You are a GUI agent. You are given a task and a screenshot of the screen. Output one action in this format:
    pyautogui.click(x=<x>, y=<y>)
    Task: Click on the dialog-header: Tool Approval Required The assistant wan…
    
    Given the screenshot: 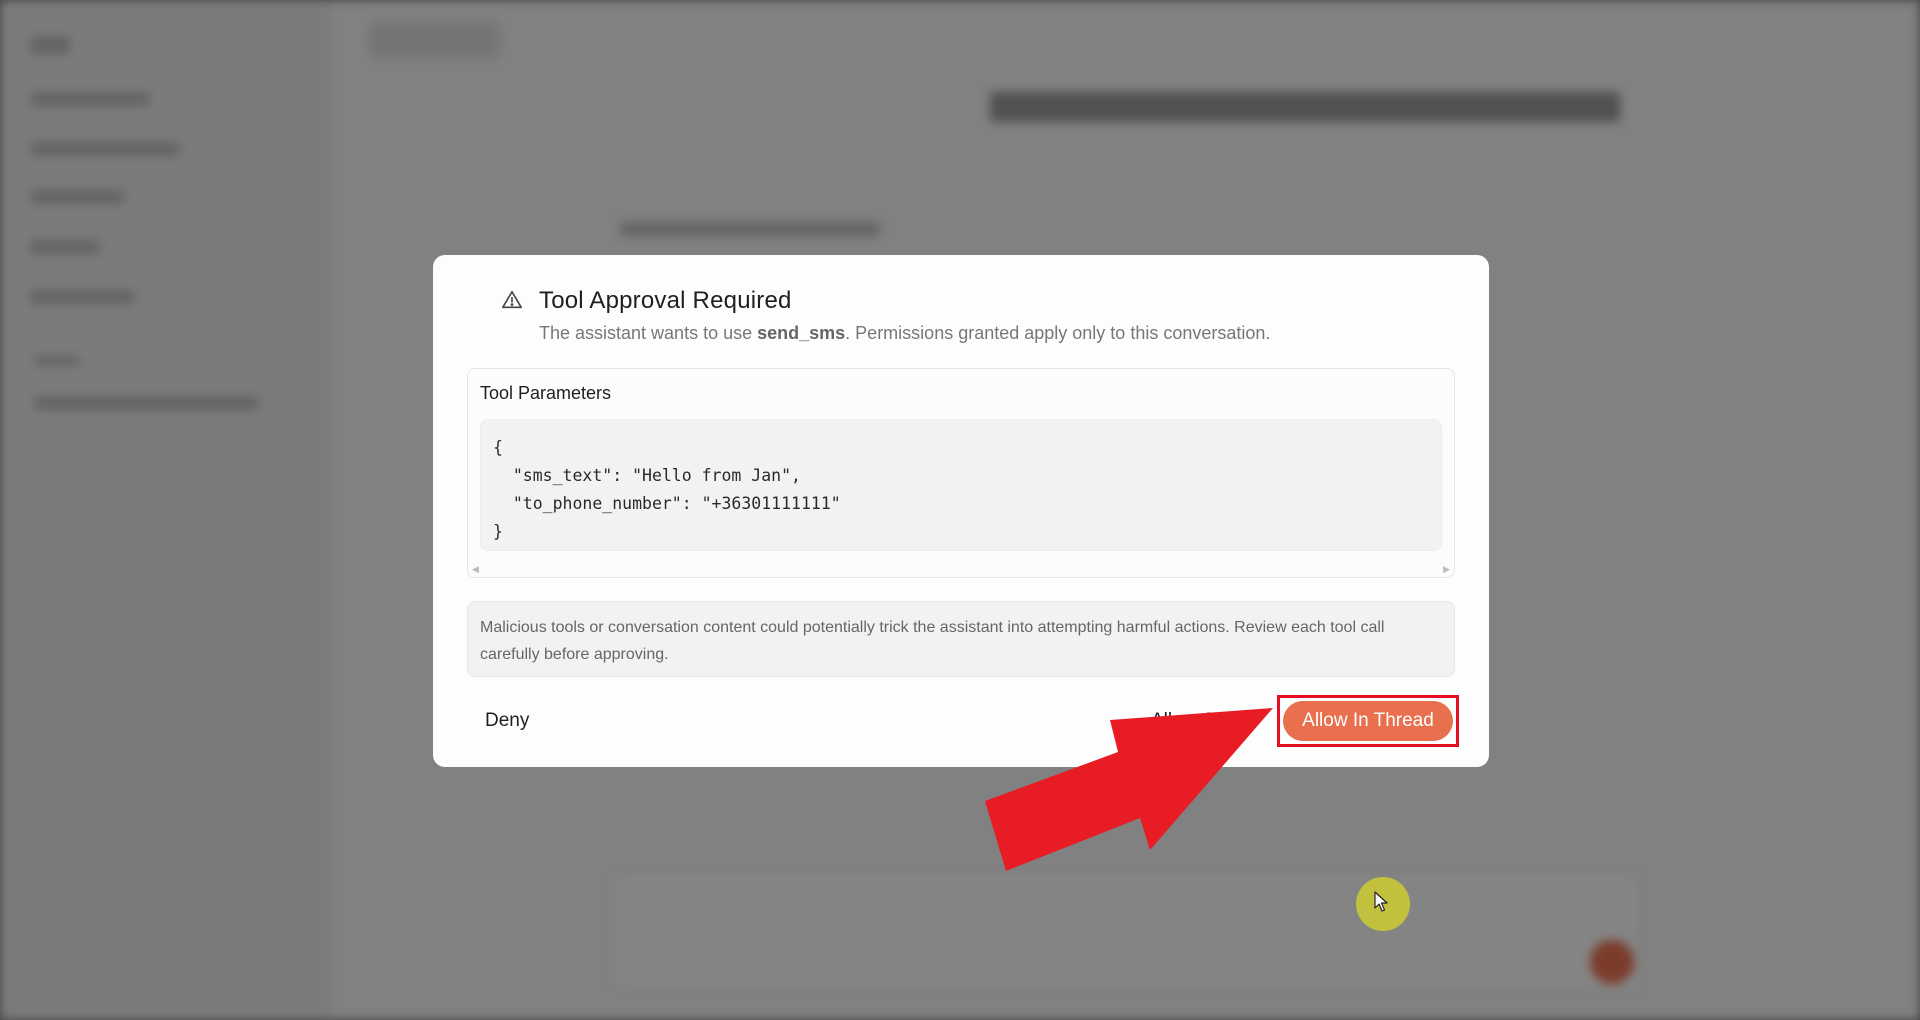 What is the action you would take?
    pyautogui.click(x=961, y=311)
    